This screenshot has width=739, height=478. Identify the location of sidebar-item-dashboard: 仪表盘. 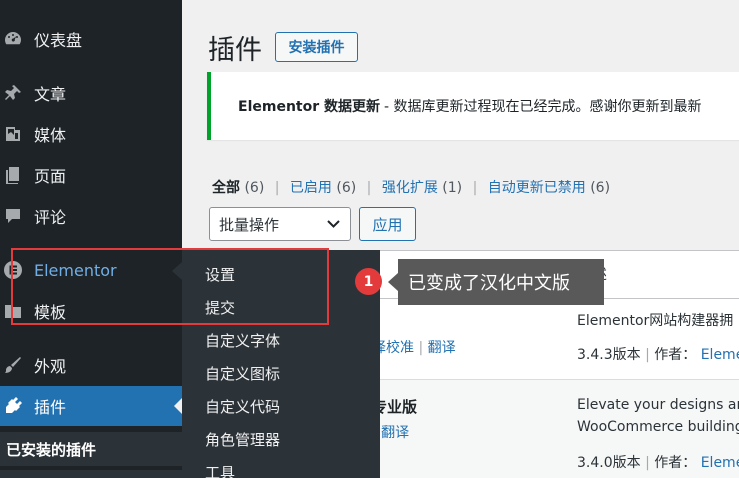
(91, 39).